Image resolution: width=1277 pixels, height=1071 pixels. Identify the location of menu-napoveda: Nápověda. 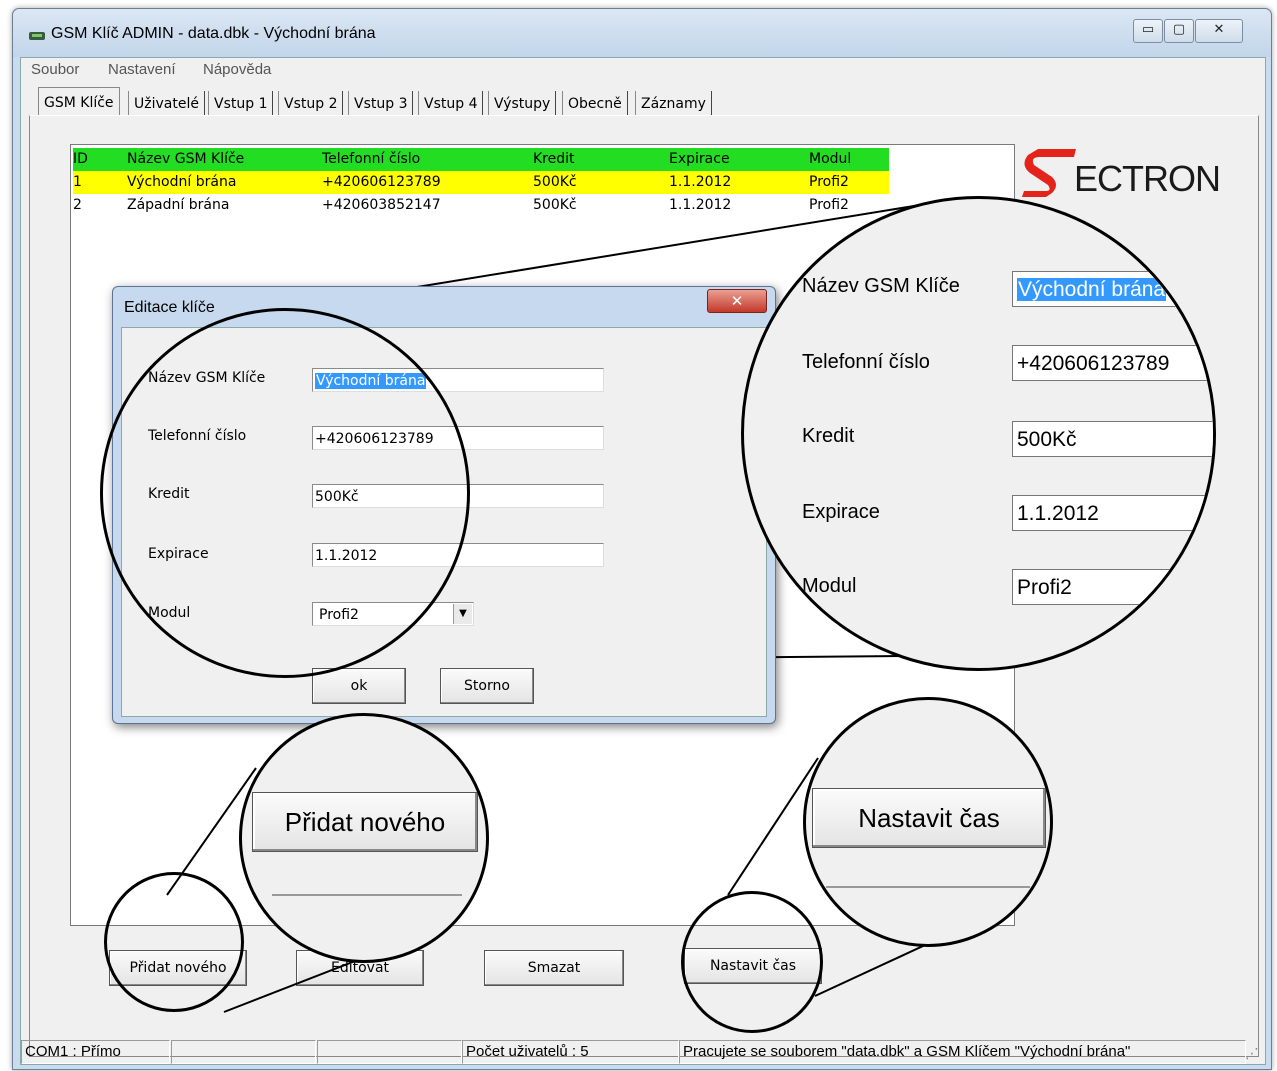
(237, 69).